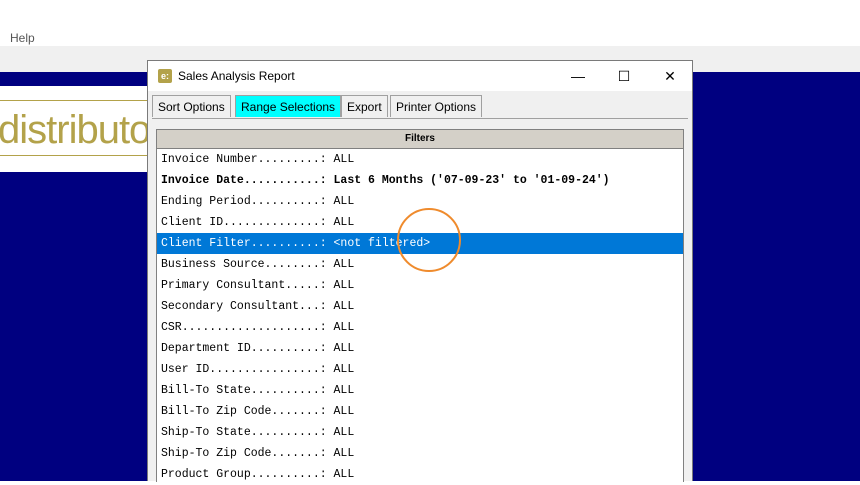 The image size is (860, 485). I want to click on filter-row-primary-consultant: Primary Consultant.....: ALL, so click(420, 285).